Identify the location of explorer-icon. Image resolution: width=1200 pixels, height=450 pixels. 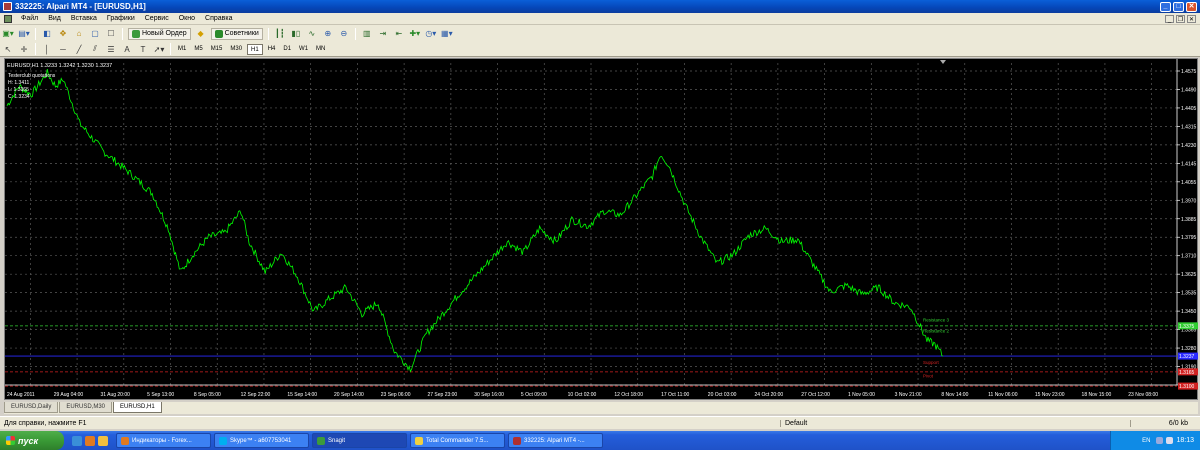
(103, 440).